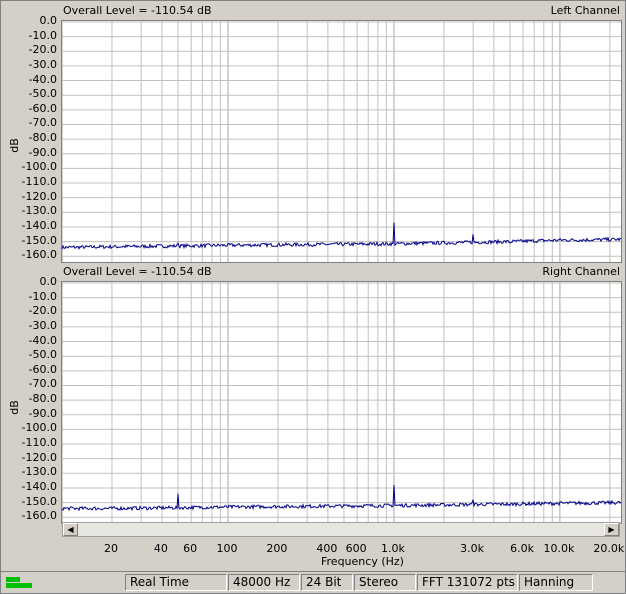 The height and width of the screenshot is (594, 626). What do you see at coordinates (190, 548) in the screenshot?
I see `x-tick-label: 60` at bounding box center [190, 548].